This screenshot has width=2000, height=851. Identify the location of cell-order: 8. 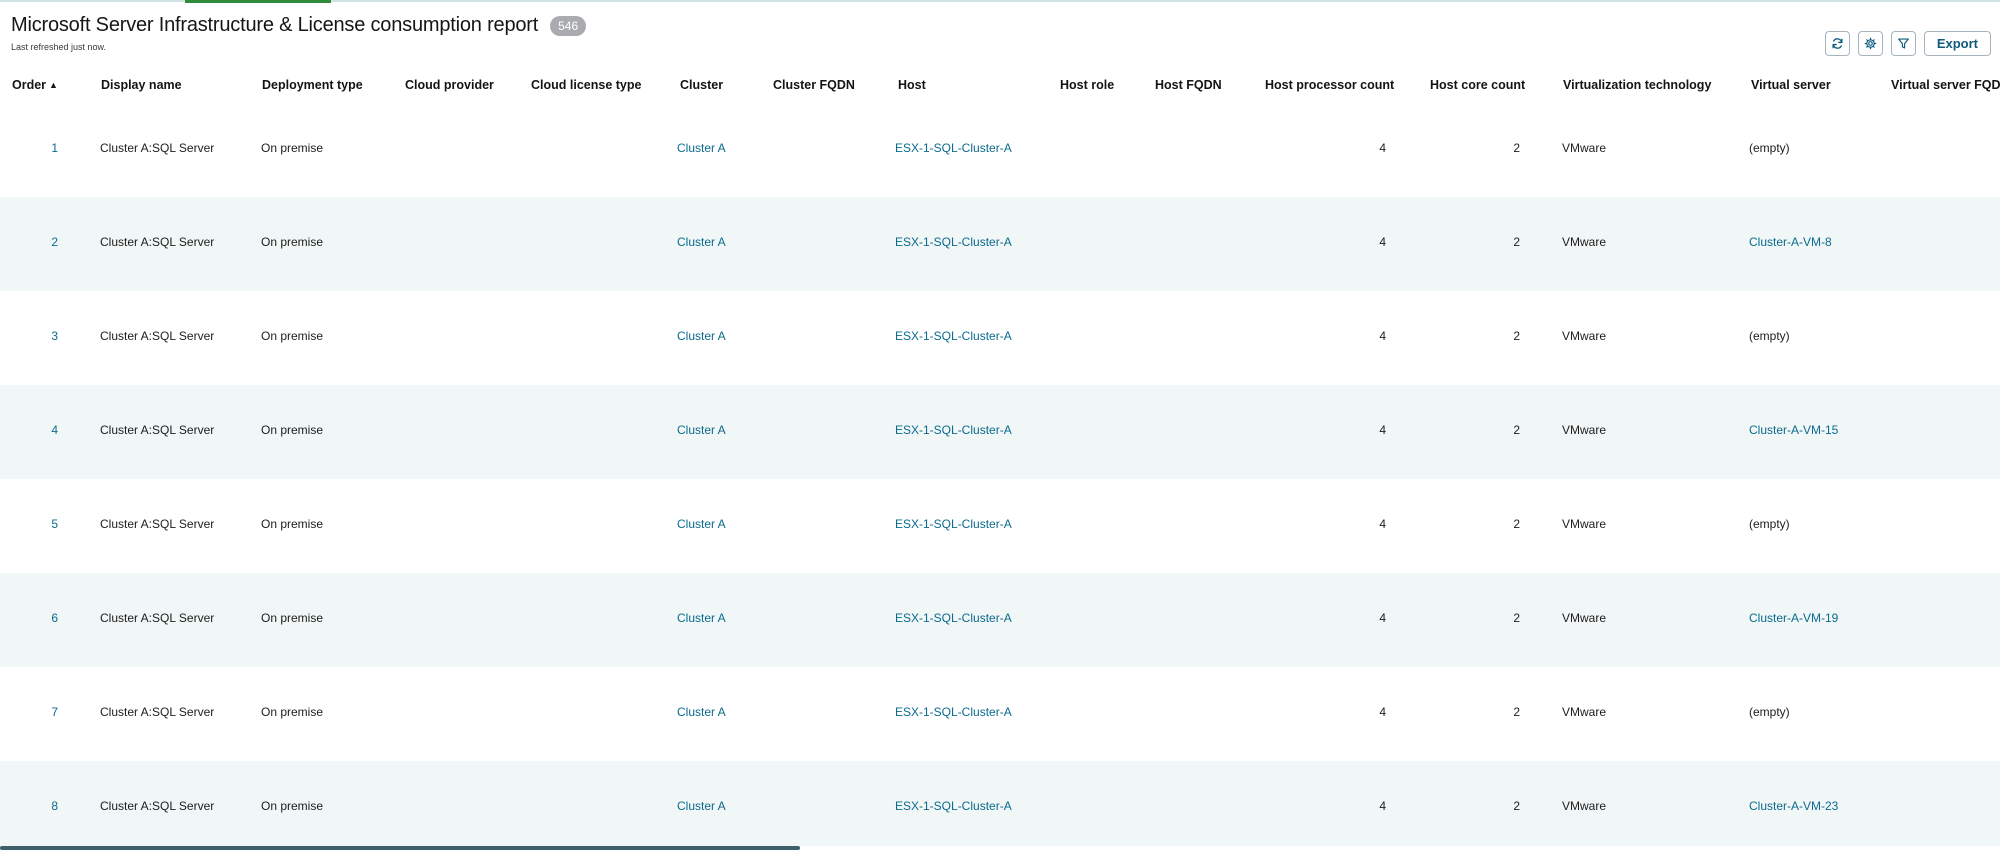
(49, 806).